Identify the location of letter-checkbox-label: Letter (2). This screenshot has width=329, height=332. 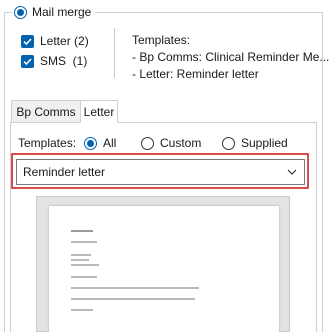
(64, 41).